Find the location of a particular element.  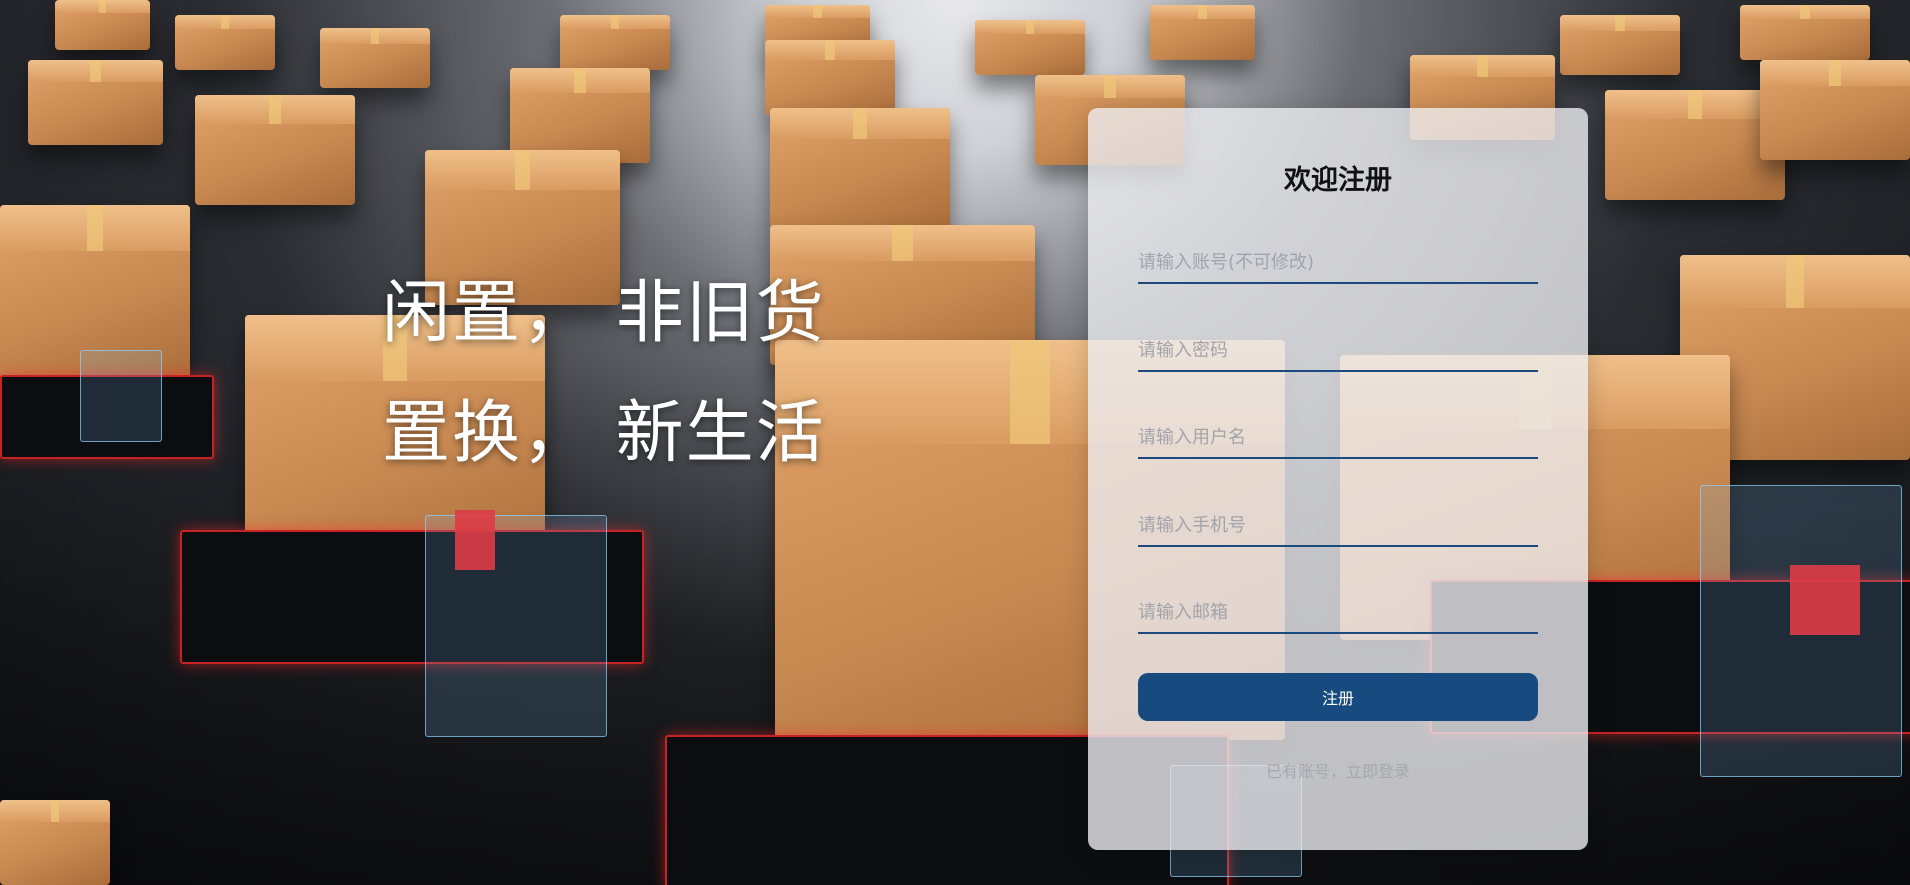

account-field is located at coordinates (1338, 263).